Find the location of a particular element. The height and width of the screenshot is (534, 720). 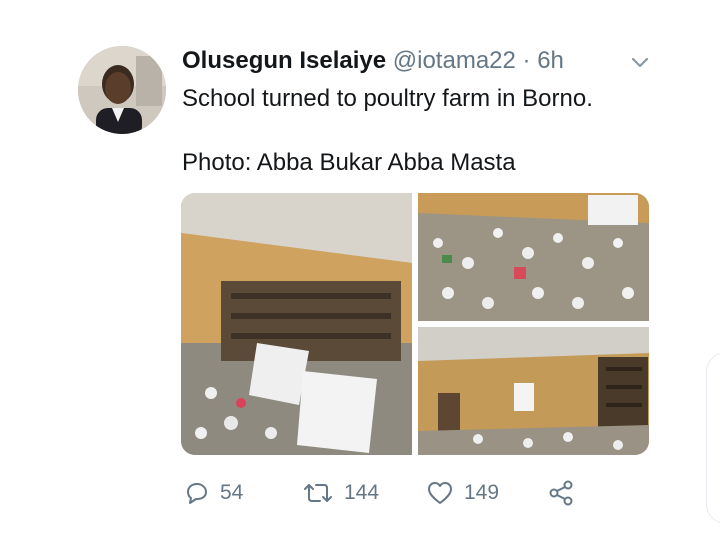

author-handle: @iotama22 is located at coordinates (454, 60).